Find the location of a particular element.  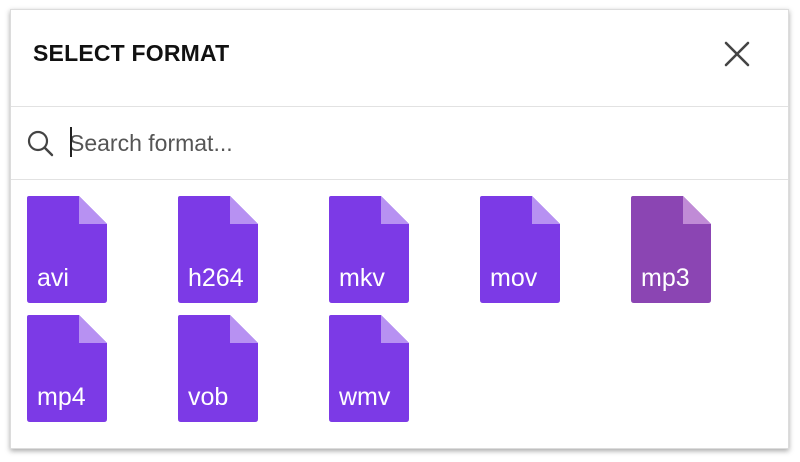

format-label: h264 is located at coordinates (216, 278).